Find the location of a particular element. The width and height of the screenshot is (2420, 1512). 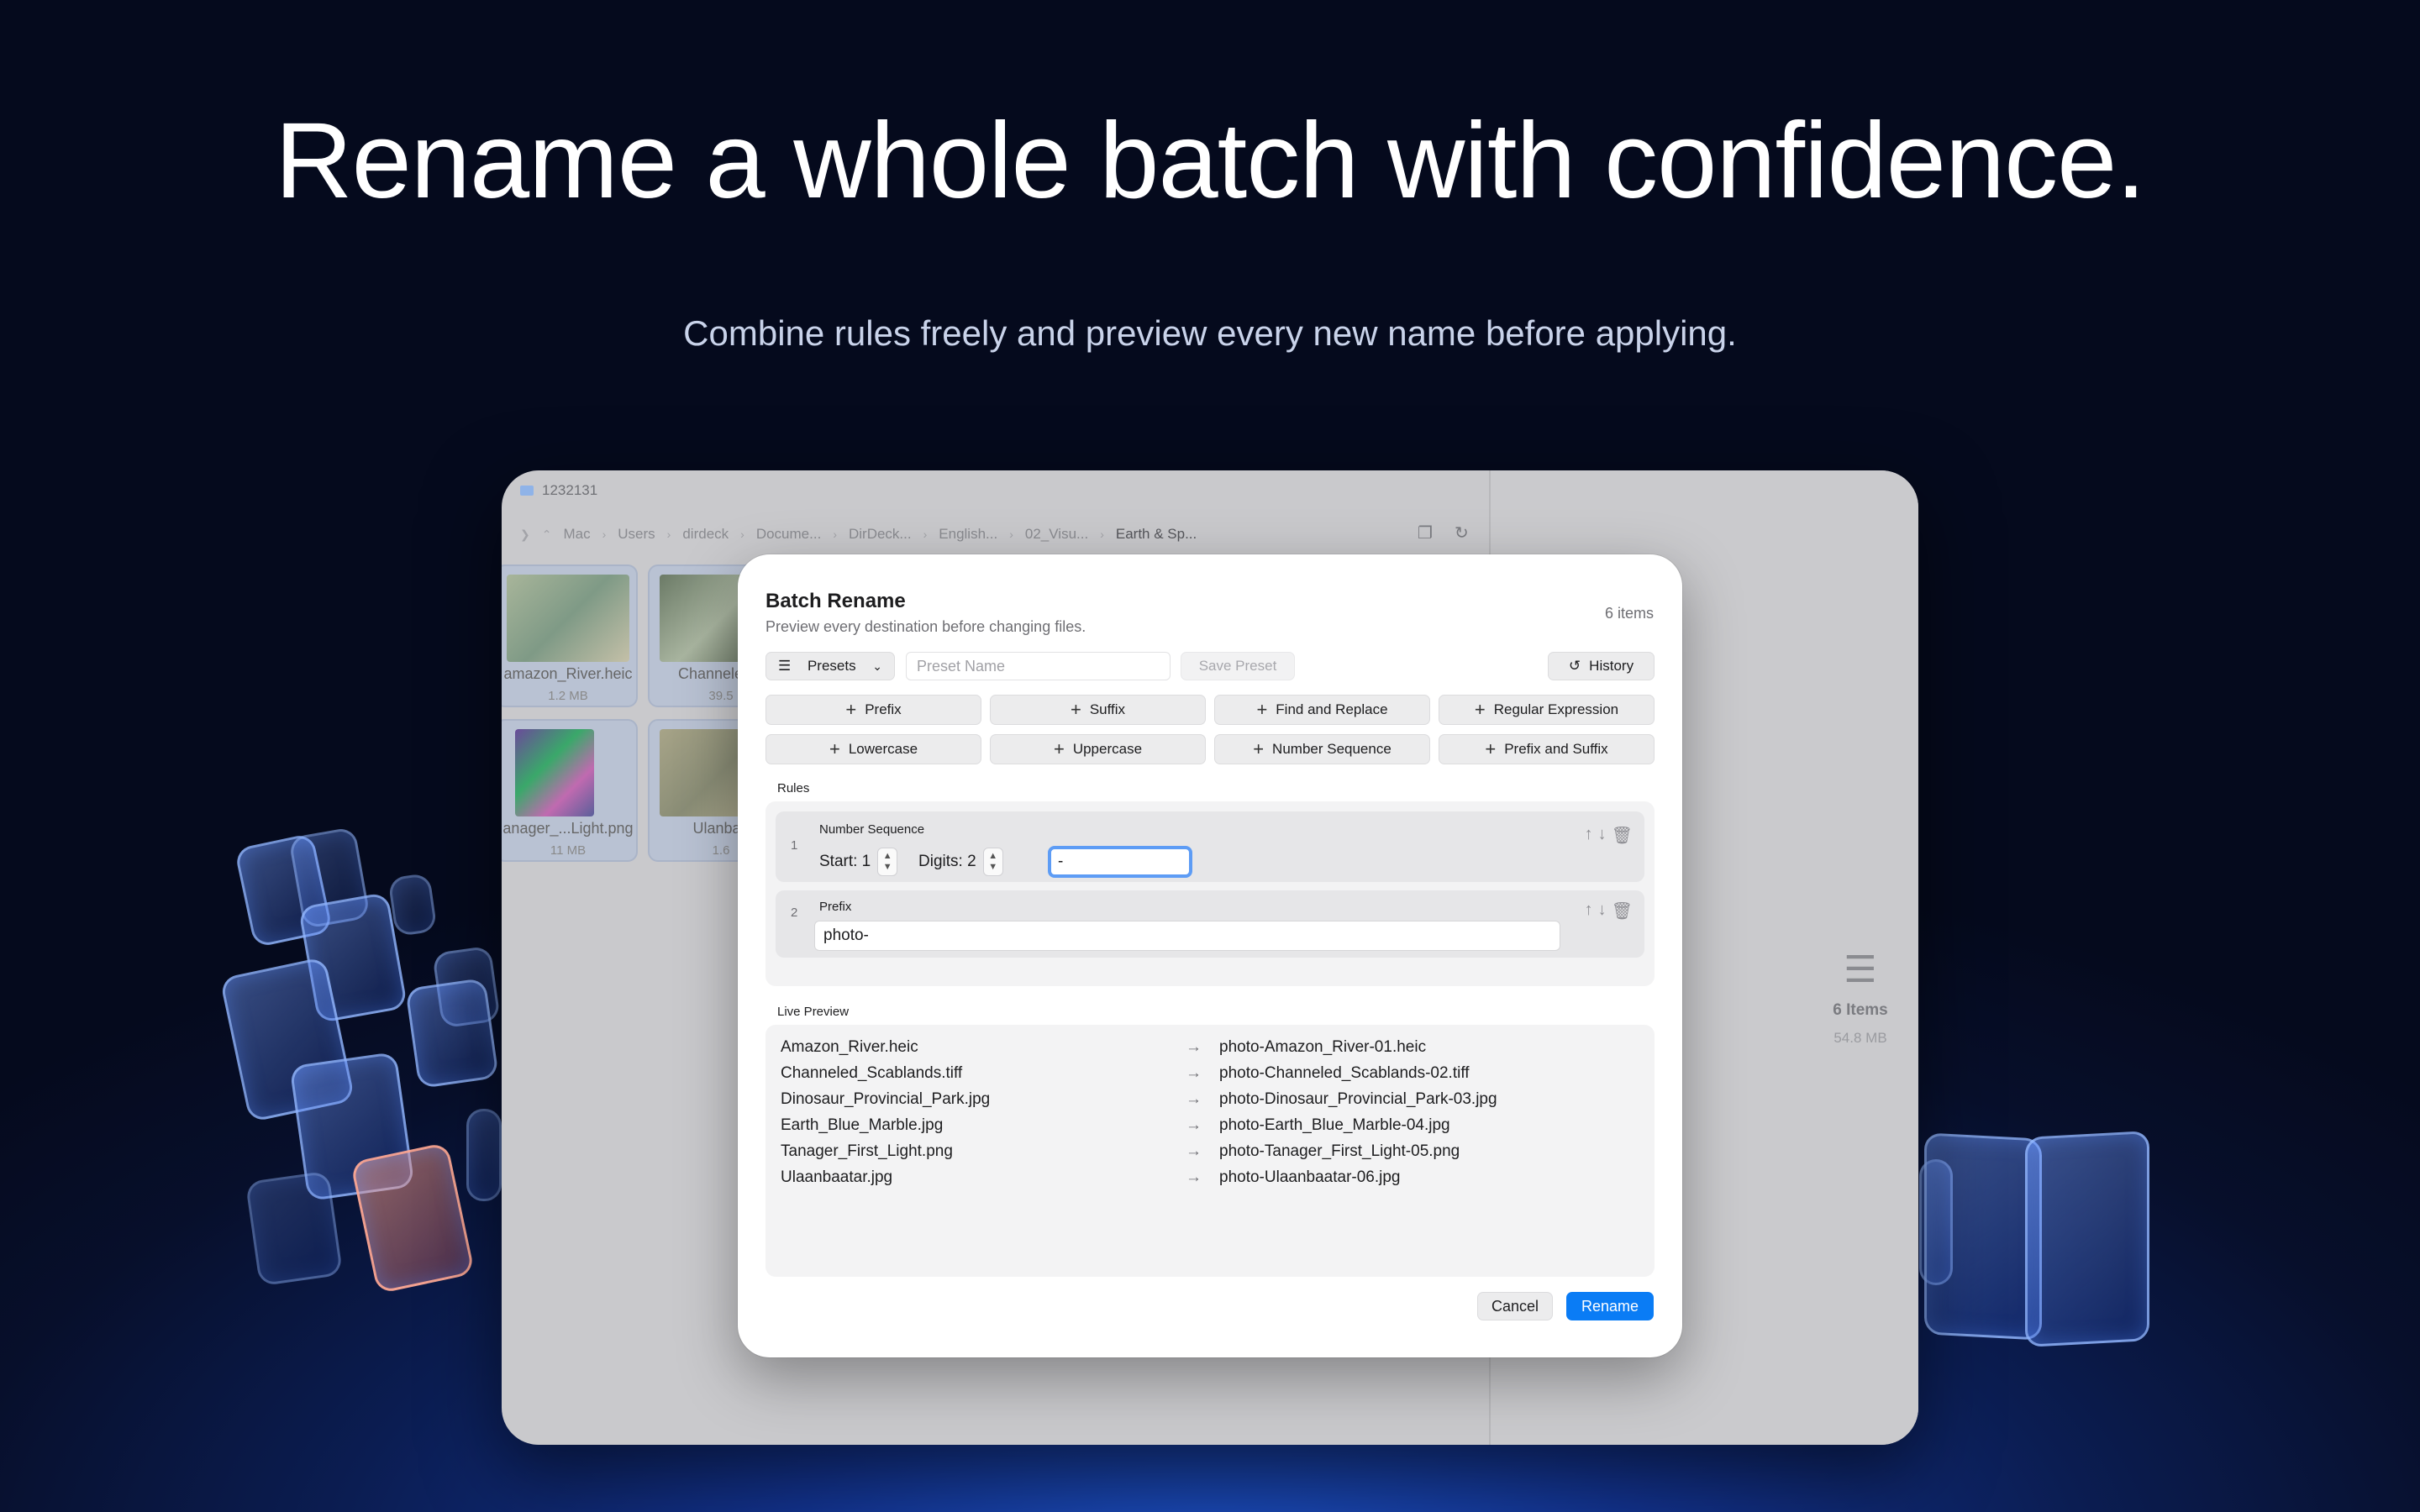

separator-input is located at coordinates (1120, 862).